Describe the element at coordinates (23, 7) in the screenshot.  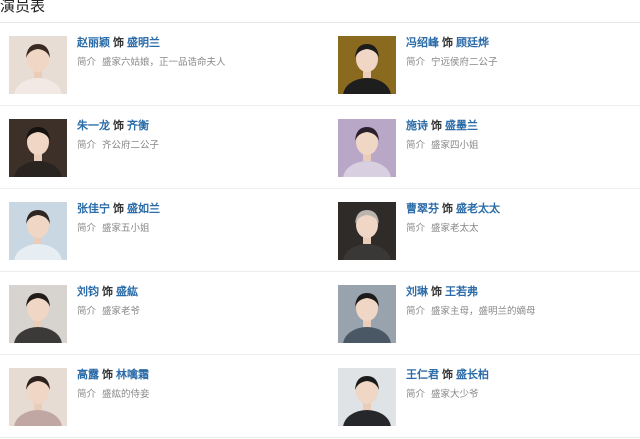
I see `page-title: 演员表` at that location.